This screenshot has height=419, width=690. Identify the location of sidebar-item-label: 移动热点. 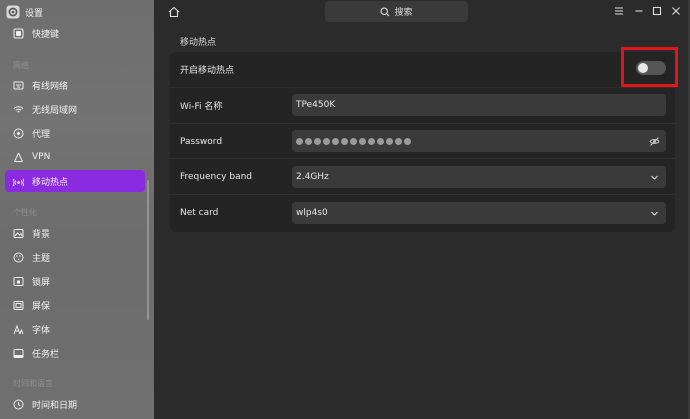
(50, 182).